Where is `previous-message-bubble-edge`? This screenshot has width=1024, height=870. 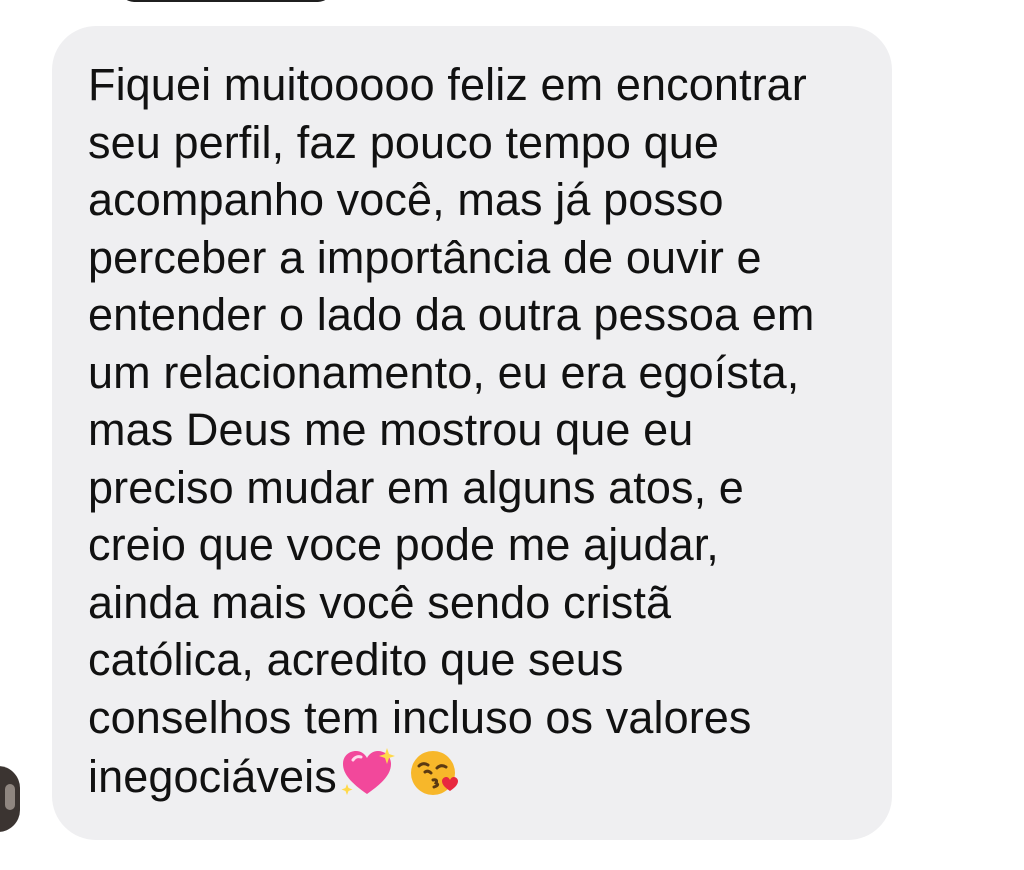
previous-message-bubble-edge is located at coordinates (226, 1).